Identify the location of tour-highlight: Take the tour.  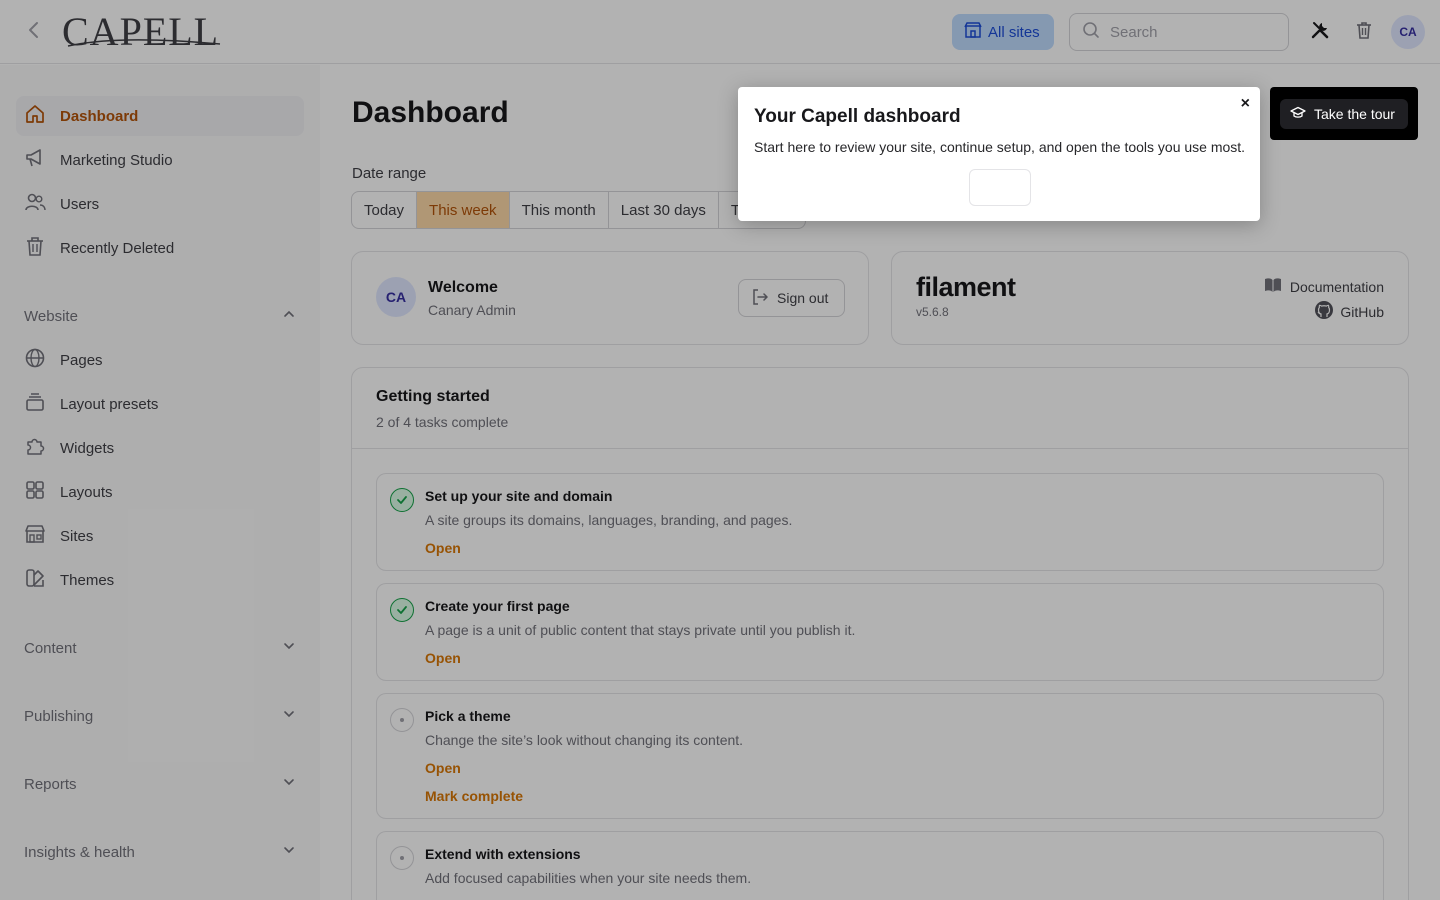
(1344, 113).